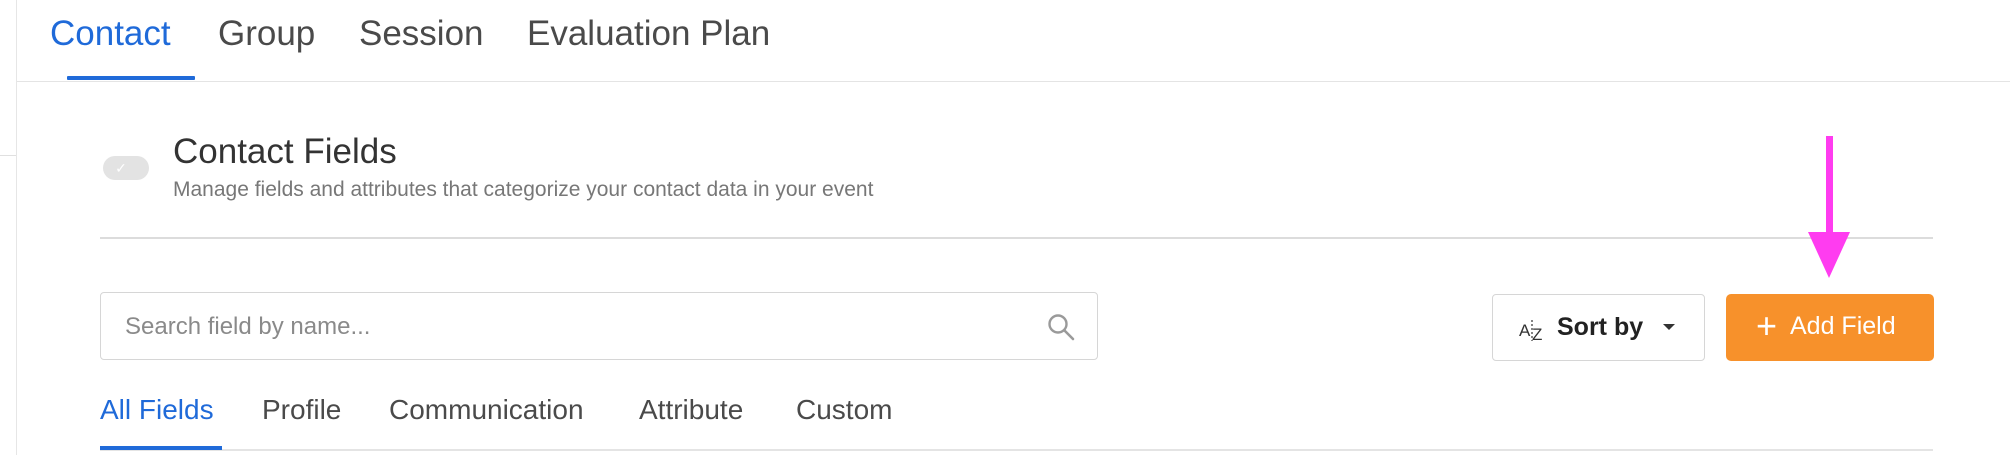  Describe the element at coordinates (8, 227) in the screenshot. I see `left-sidebar-edge` at that location.